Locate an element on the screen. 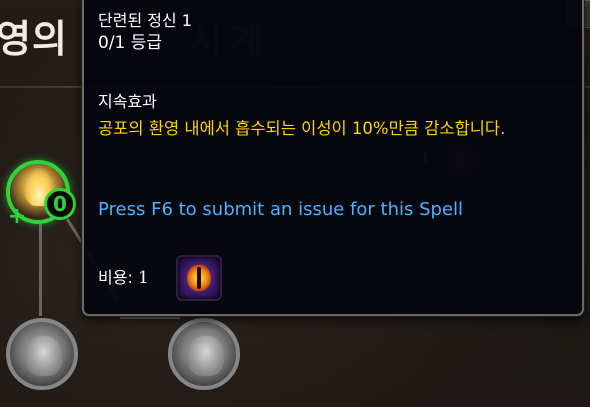 This screenshot has height=407, width=590. hooded-figure-icon is located at coordinates (44, 356).